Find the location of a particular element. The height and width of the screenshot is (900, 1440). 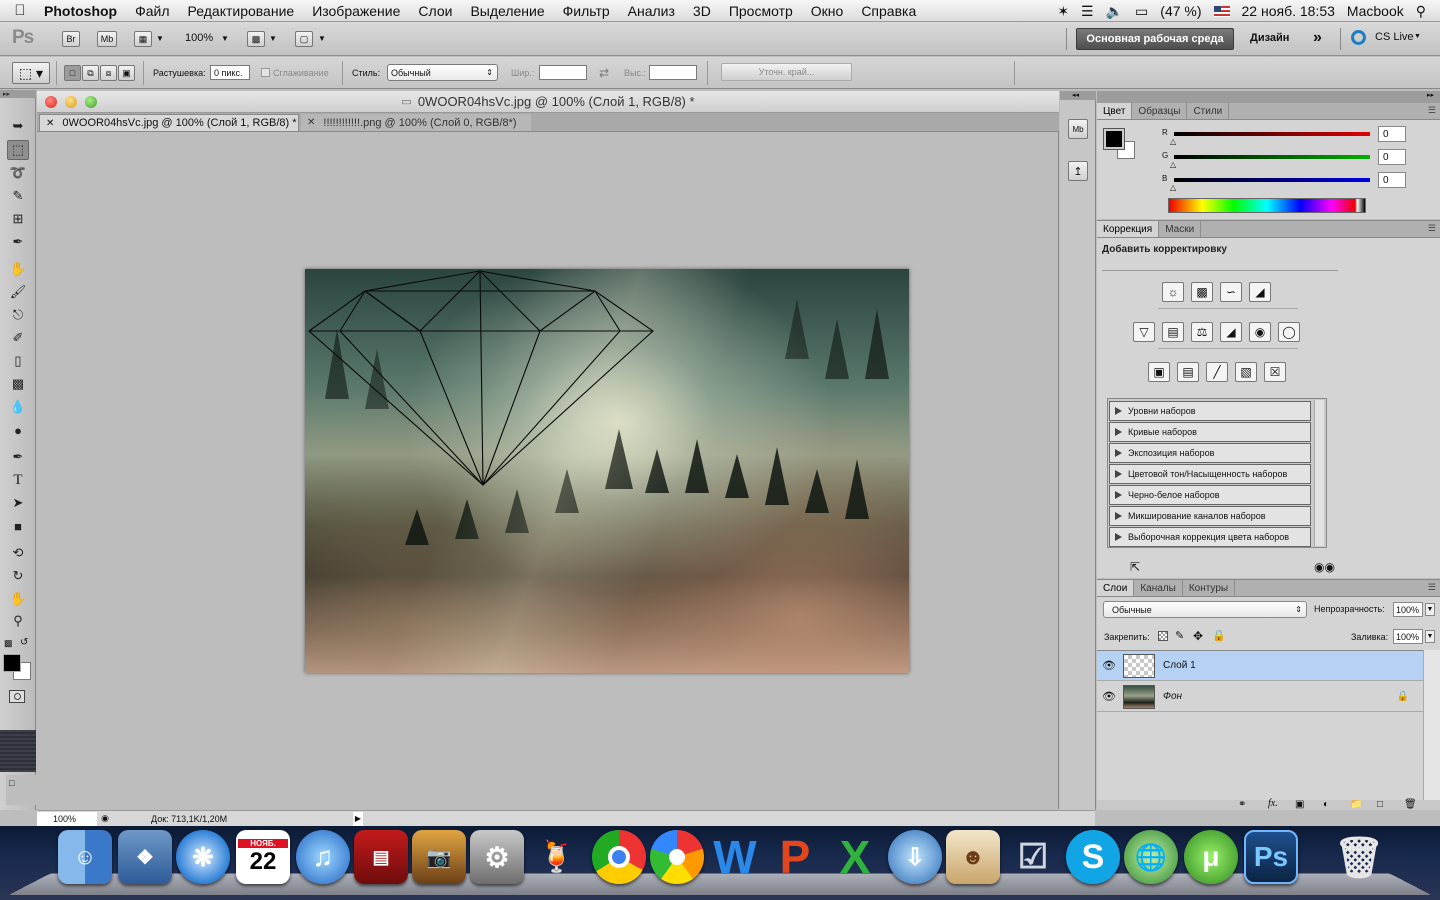

menu-file: Файл is located at coordinates (152, 11).